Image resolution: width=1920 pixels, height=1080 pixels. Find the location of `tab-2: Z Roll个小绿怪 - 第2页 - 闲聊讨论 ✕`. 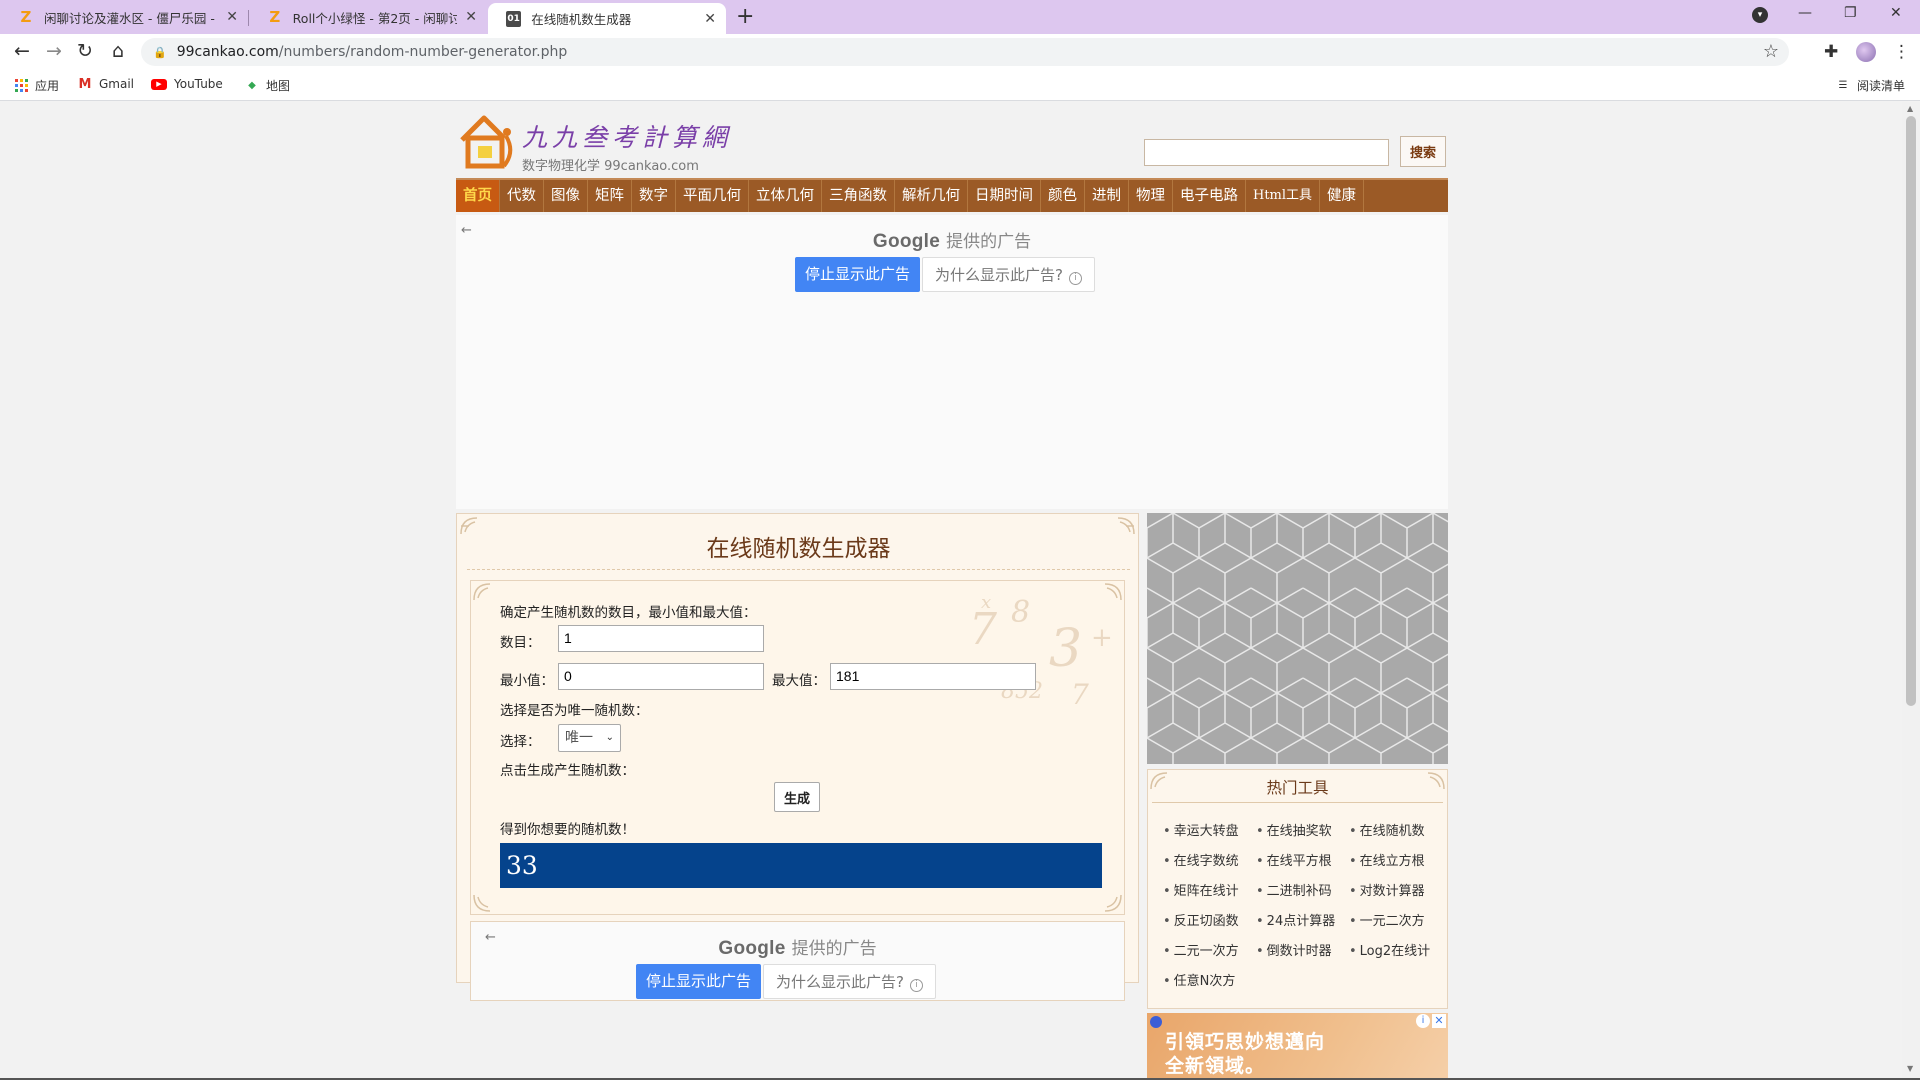

tab-2: Z Roll个小绿怪 - 第2页 - 闲聊讨论 ✕ is located at coordinates (368, 17).